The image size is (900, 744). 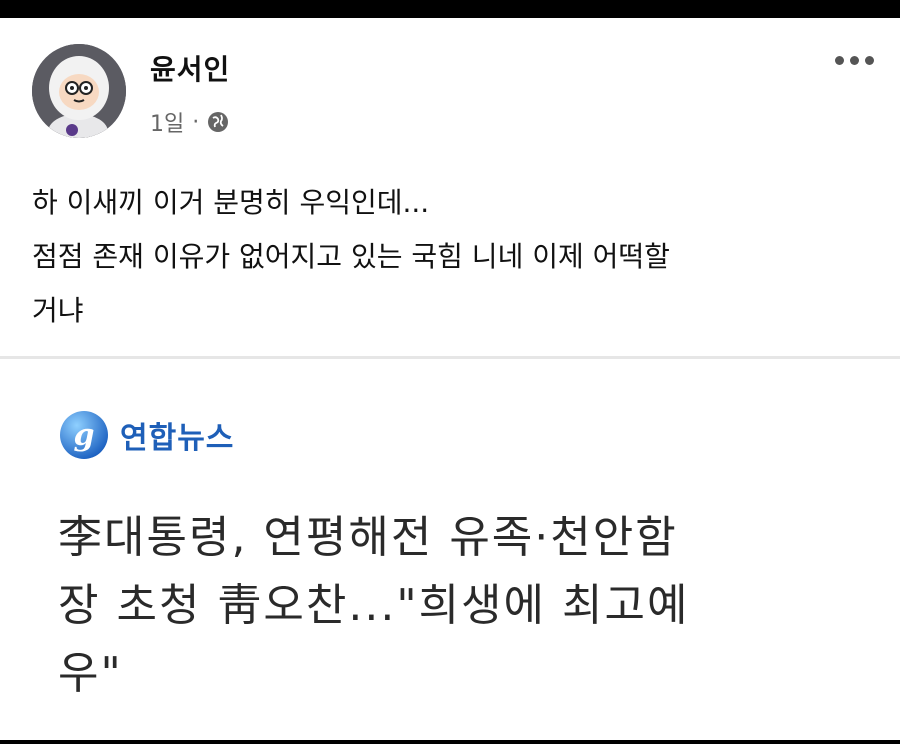 I want to click on headline-line: 李대통령, 연평해전 유족·천안함, so click(x=368, y=537).